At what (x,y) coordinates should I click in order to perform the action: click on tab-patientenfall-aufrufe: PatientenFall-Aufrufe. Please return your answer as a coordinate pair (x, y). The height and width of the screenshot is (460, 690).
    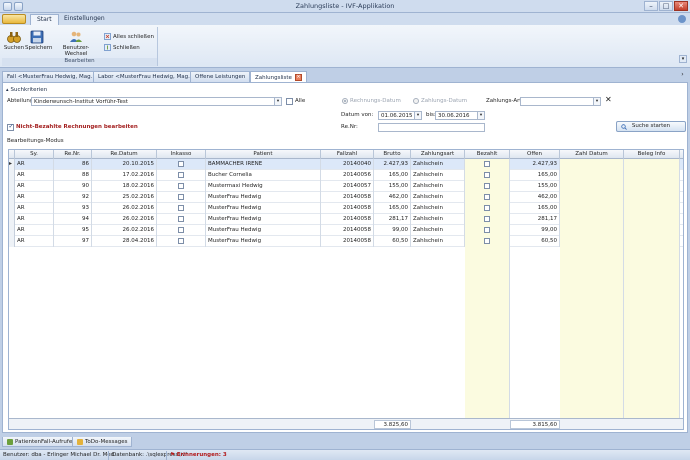
    Looking at the image, I should click on (40, 442).